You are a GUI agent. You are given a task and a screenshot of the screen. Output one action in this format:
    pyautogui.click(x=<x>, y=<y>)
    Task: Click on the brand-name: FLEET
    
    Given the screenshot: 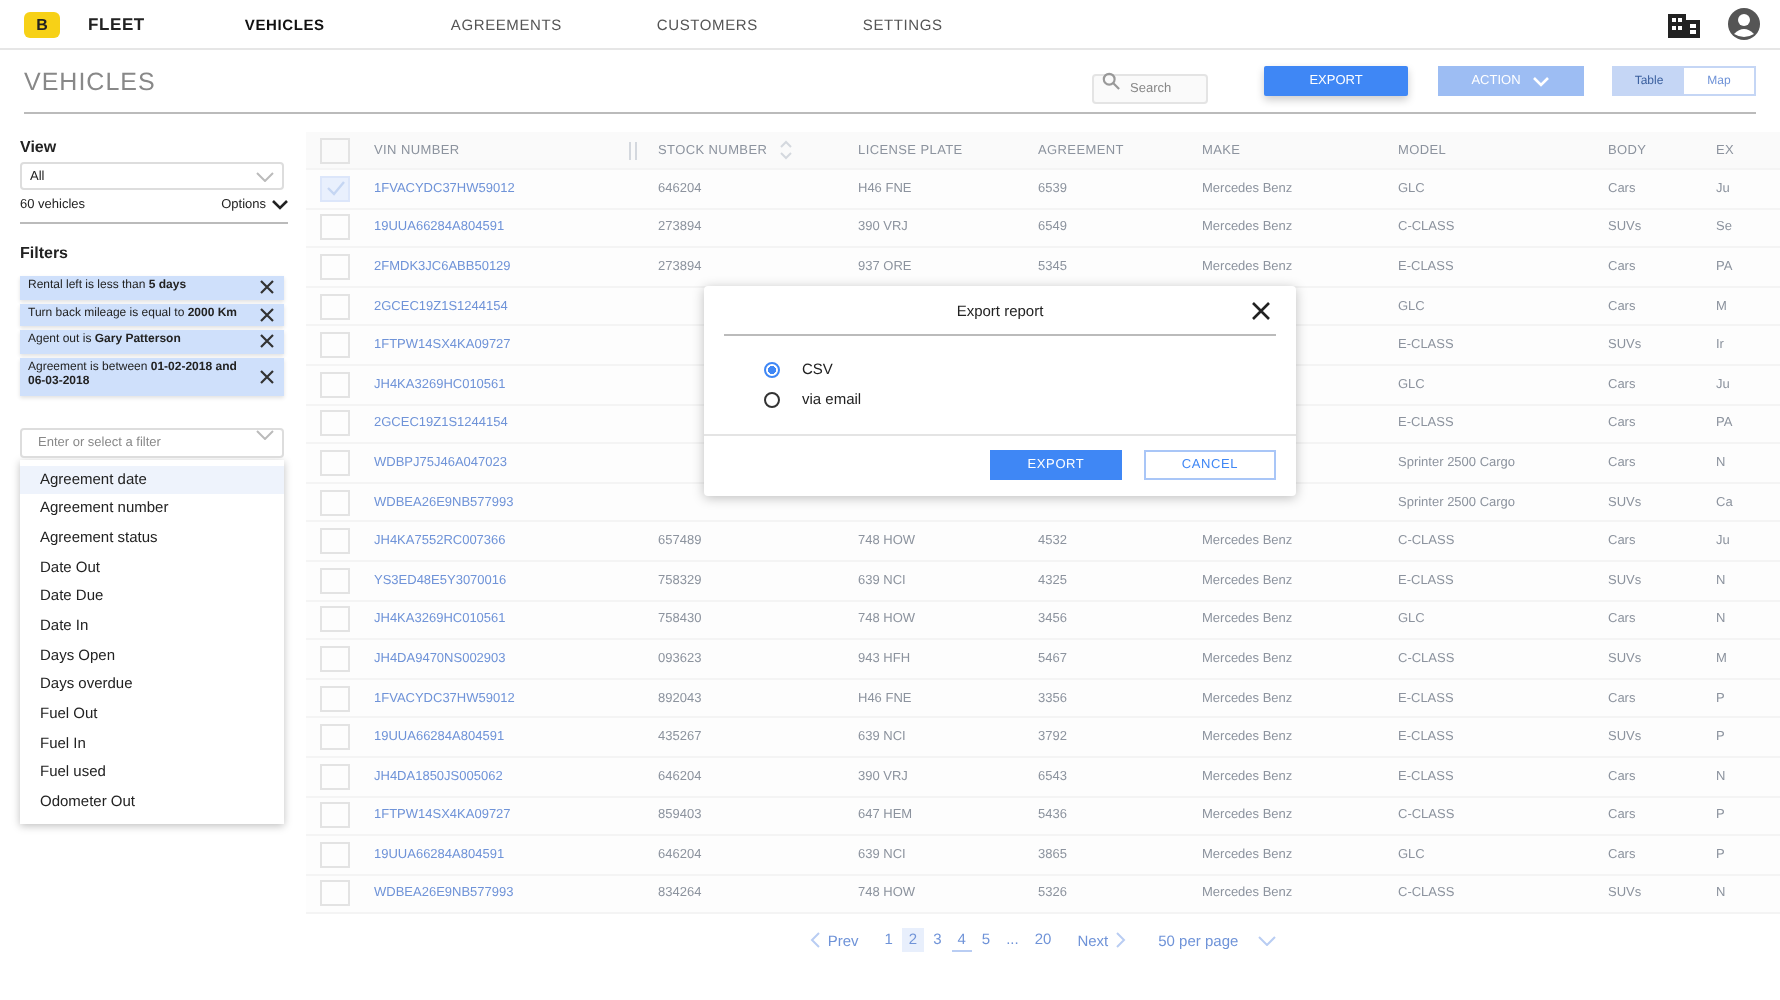 What is the action you would take?
    pyautogui.click(x=116, y=24)
    